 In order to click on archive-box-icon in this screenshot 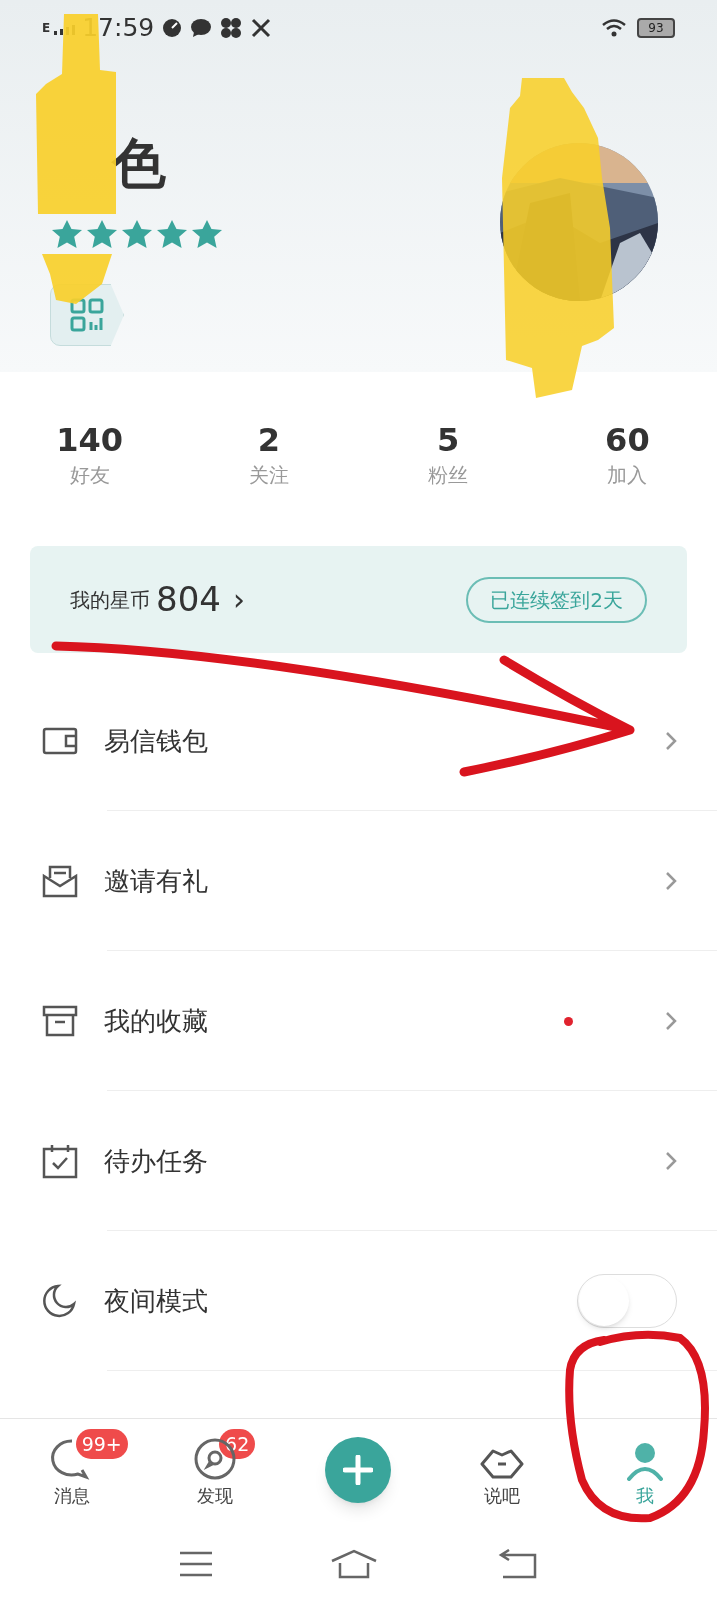, I will do `click(60, 1021)`.